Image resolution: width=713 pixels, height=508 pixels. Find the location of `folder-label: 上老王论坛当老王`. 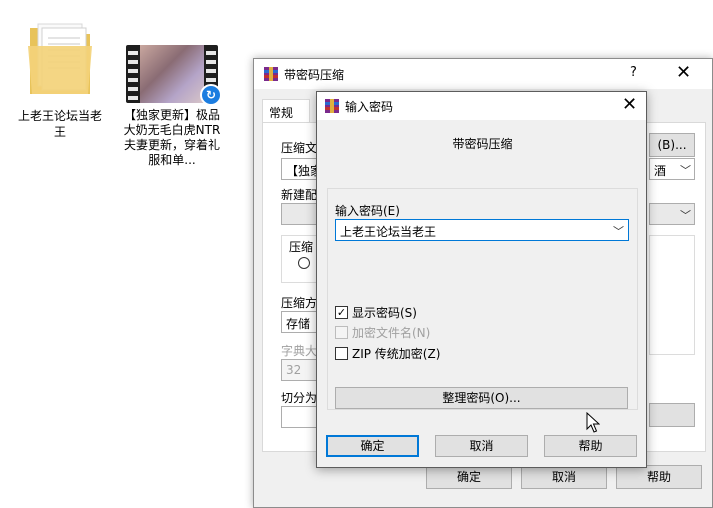

folder-label: 上老王论坛当老王 is located at coordinates (59, 124).